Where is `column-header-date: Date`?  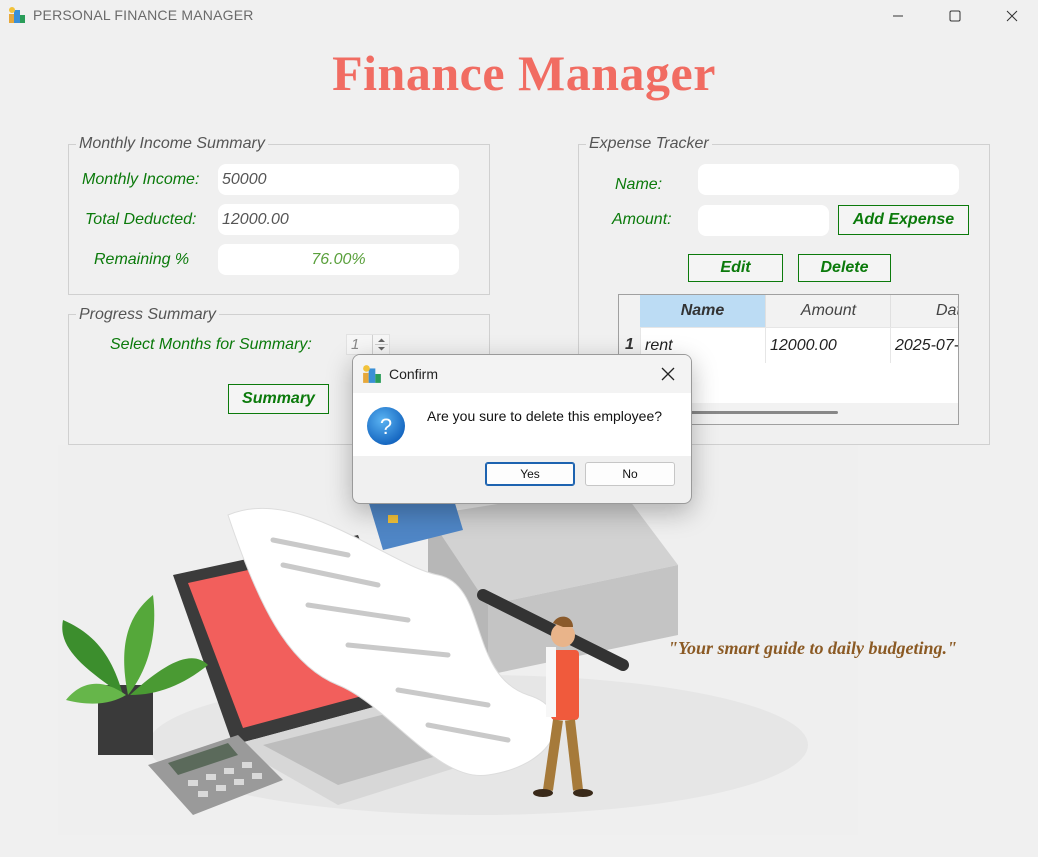 column-header-date: Date is located at coordinates (924, 311).